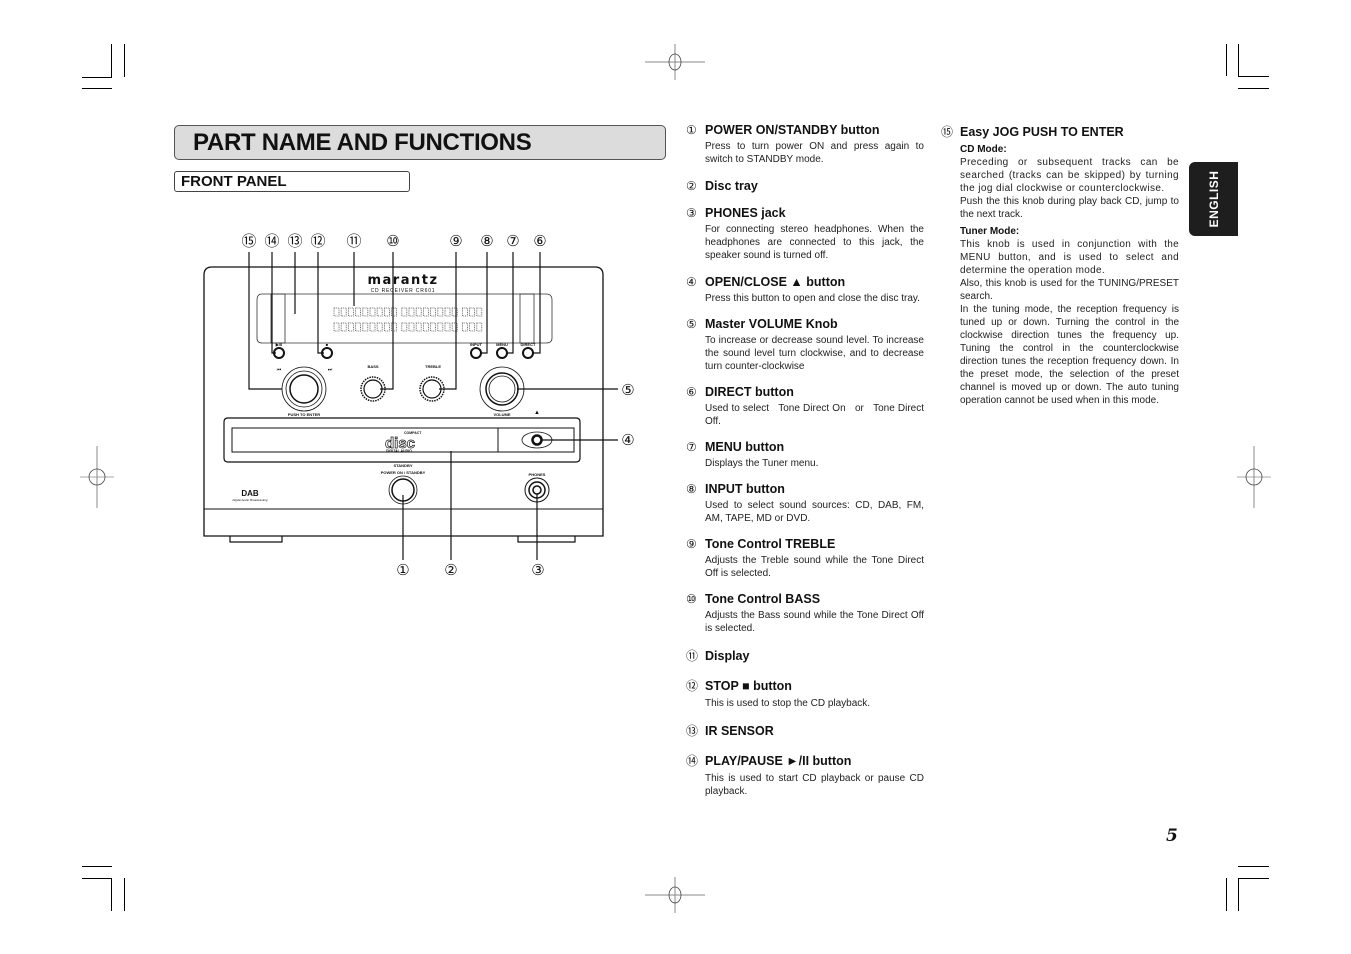 This screenshot has width=1351, height=954. I want to click on callout-14: ⑭, so click(271, 241).